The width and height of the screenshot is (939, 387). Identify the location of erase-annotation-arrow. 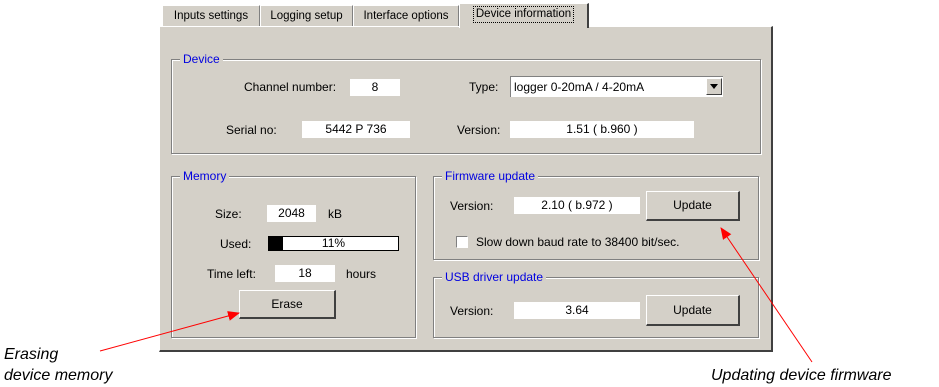
(169, 331).